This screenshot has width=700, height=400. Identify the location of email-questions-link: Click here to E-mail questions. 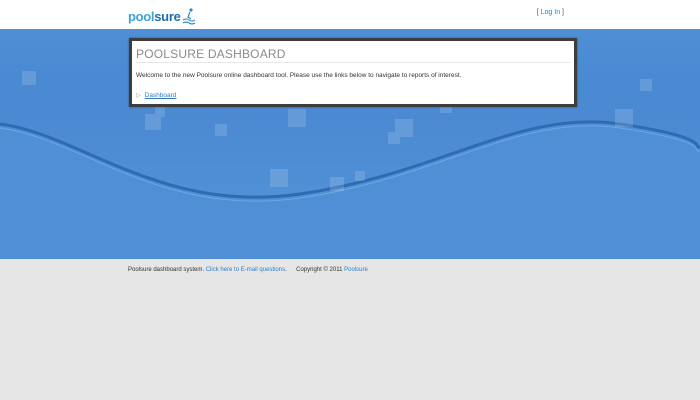
(245, 270).